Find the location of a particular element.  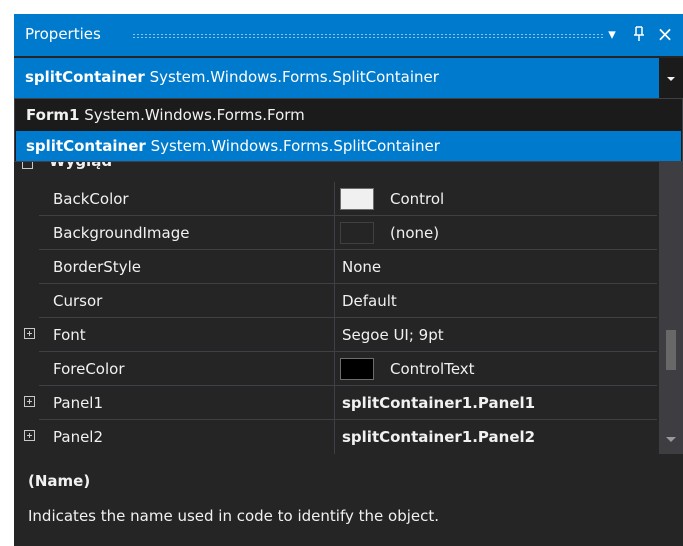

drag-grip is located at coordinates (367, 36).